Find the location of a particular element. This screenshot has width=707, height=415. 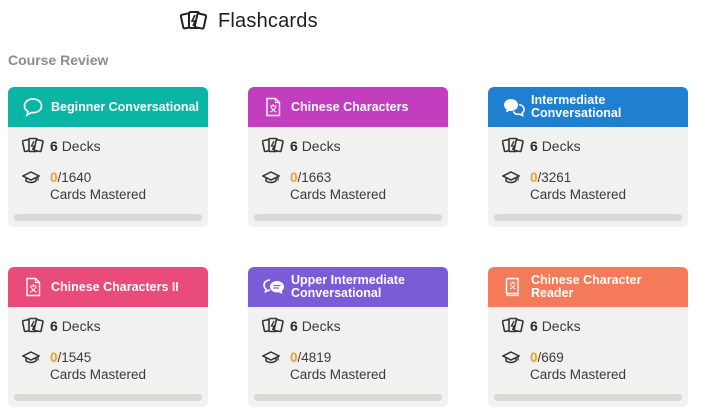

card-header: Beginner Conversational is located at coordinates (108, 107).